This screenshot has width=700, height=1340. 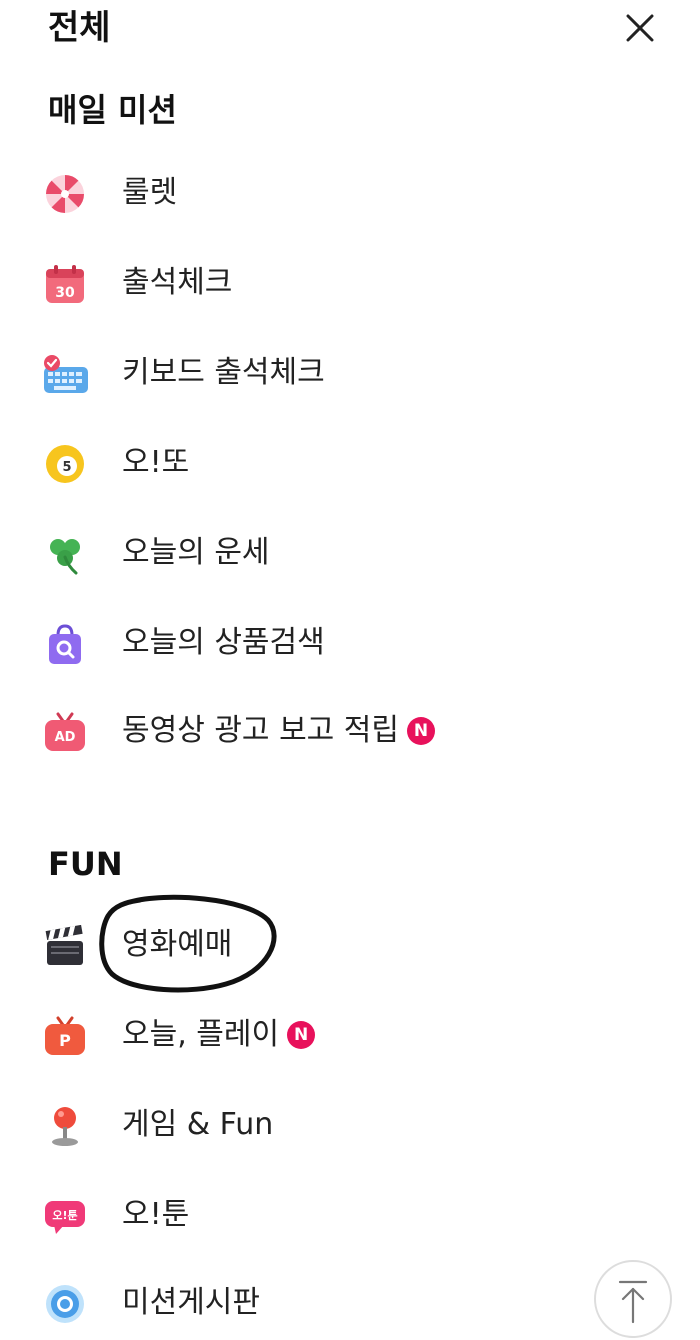 I want to click on play-tv-icon: P, so click(x=65, y=1035).